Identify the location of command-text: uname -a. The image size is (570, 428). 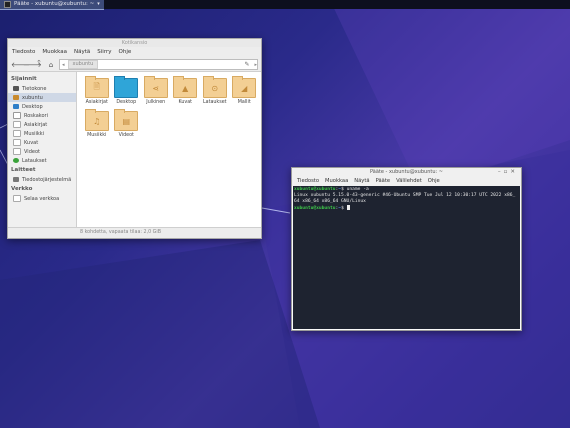
(356, 189).